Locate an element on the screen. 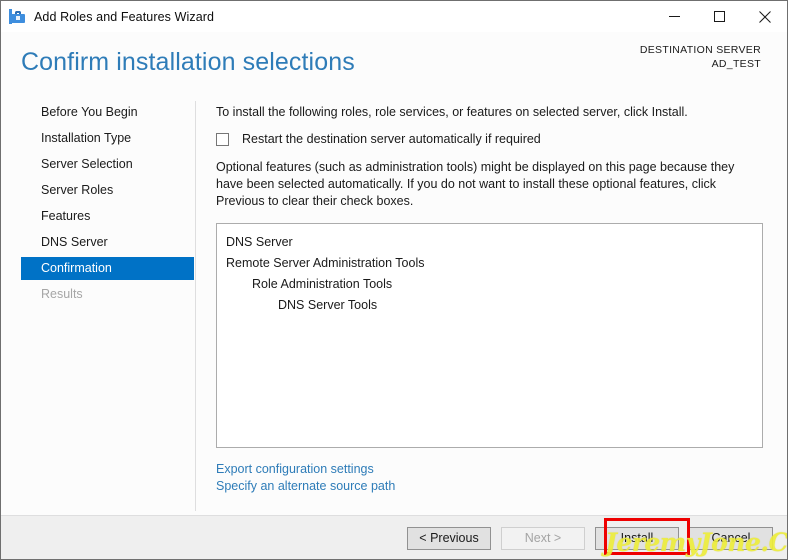 The image size is (788, 560). selection-item: DNS Server Tools is located at coordinates (328, 305).